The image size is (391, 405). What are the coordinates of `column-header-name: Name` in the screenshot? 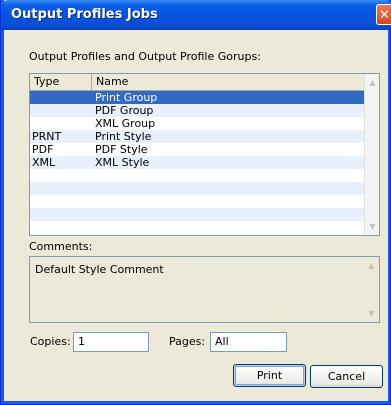 It's located at (228, 82).